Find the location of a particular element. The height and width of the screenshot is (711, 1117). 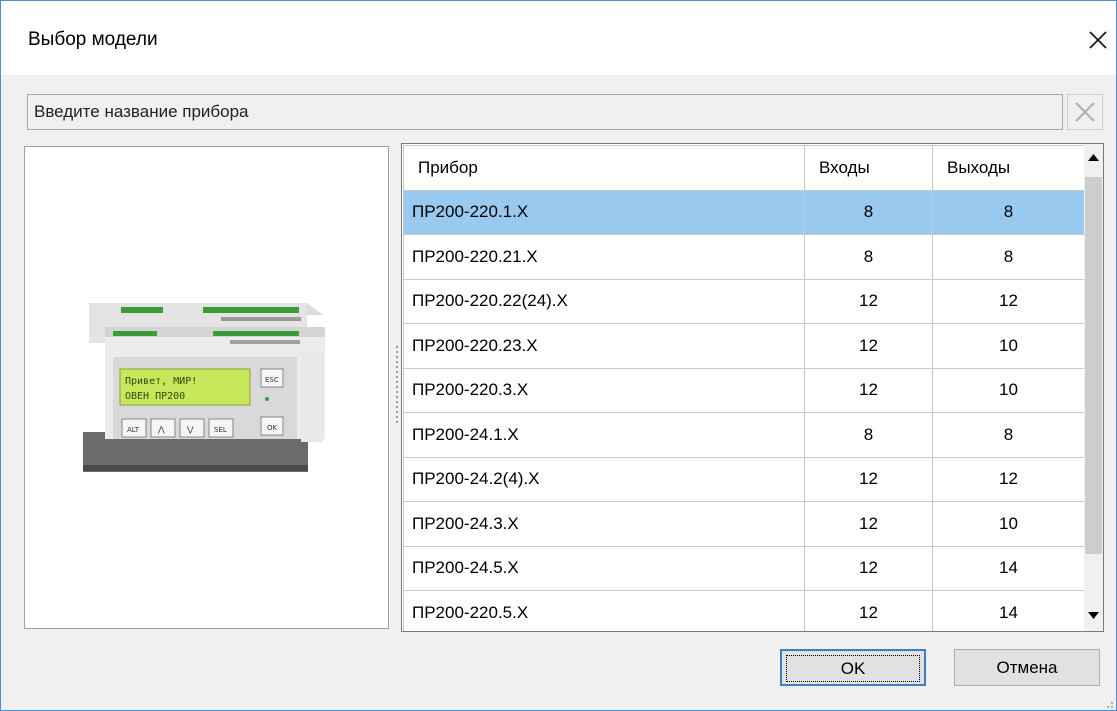

table-row: ПР200-24.5.X 12 14 is located at coordinates (744, 568).